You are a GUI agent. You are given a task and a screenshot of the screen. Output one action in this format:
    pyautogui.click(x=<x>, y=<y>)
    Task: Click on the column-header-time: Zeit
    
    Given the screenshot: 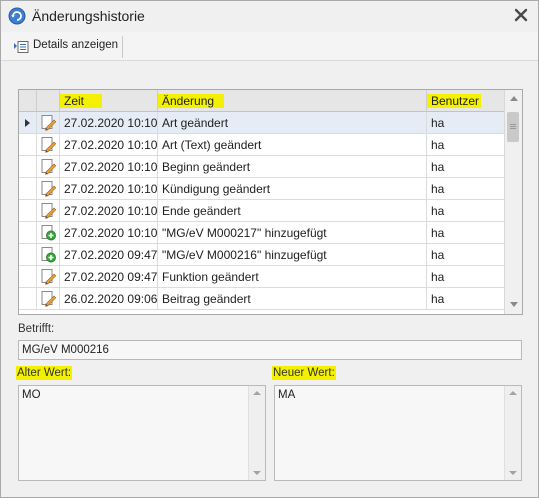 What is the action you would take?
    pyautogui.click(x=109, y=100)
    